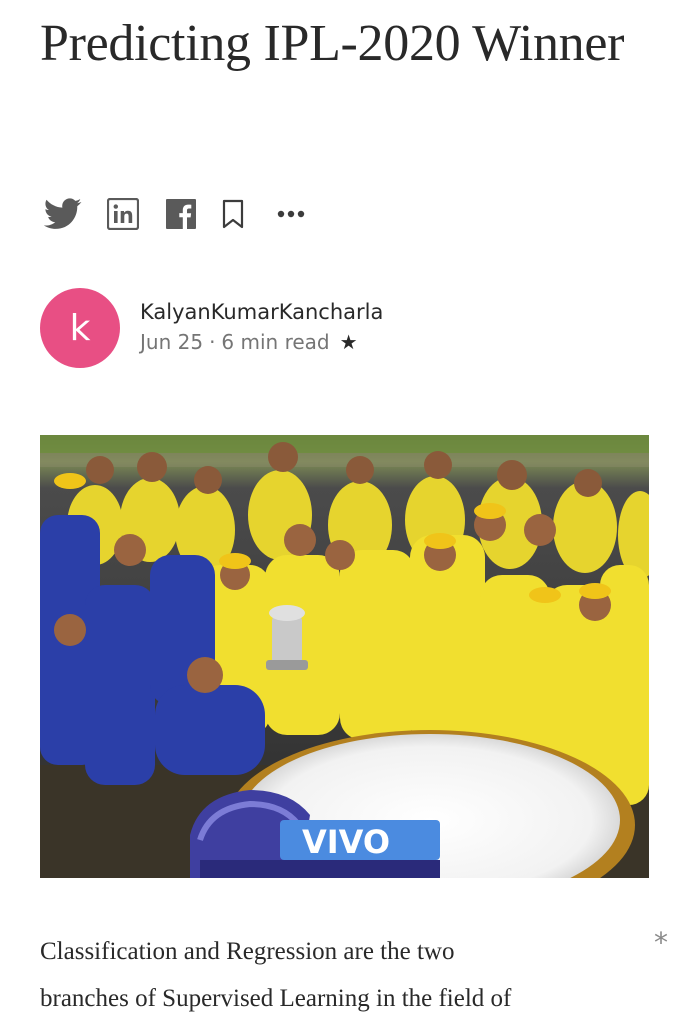  Describe the element at coordinates (123, 214) in the screenshot. I see `linkedin-icon` at that location.